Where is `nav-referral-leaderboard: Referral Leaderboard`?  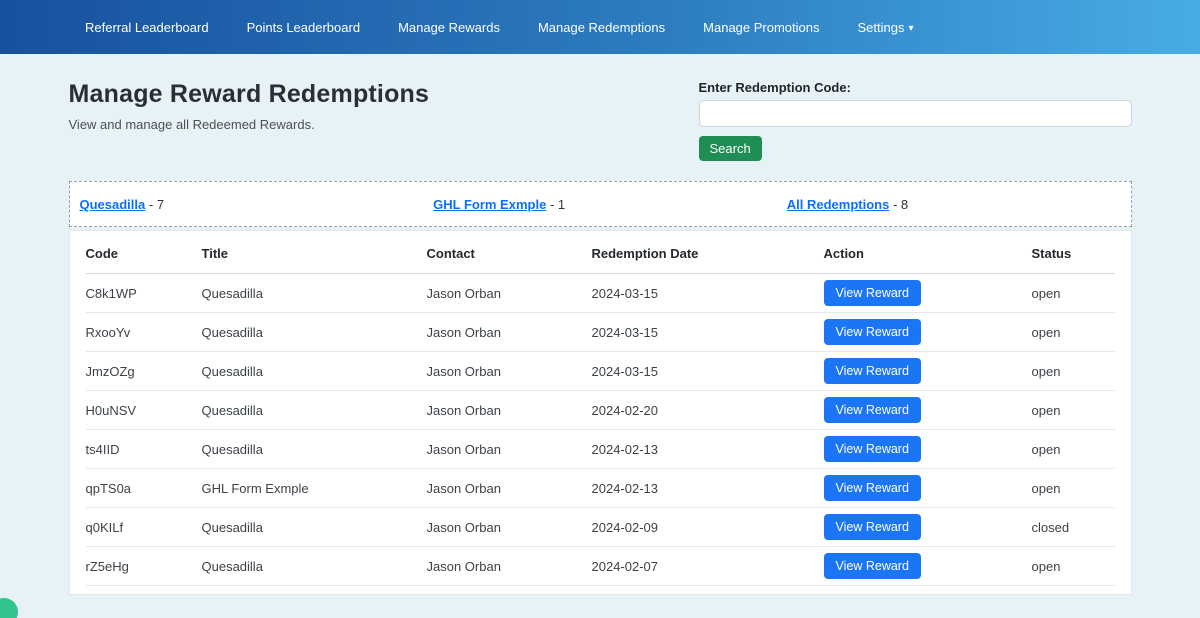 nav-referral-leaderboard: Referral Leaderboard is located at coordinates (147, 27).